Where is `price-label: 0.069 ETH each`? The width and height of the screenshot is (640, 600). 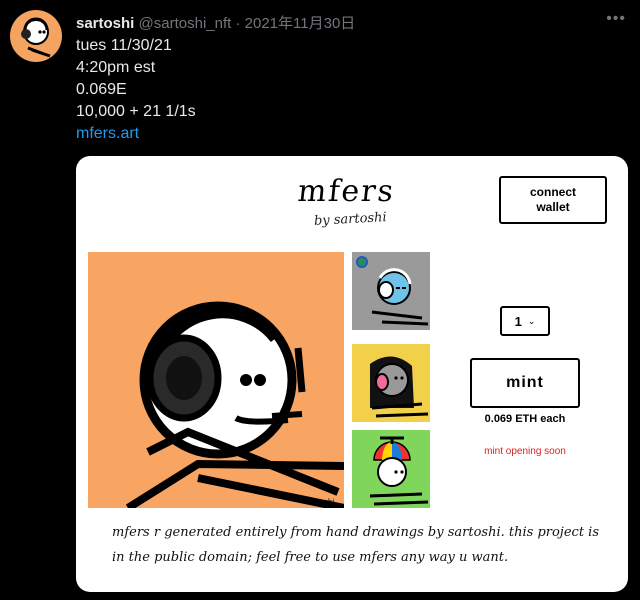 price-label: 0.069 ETH each is located at coordinates (525, 419).